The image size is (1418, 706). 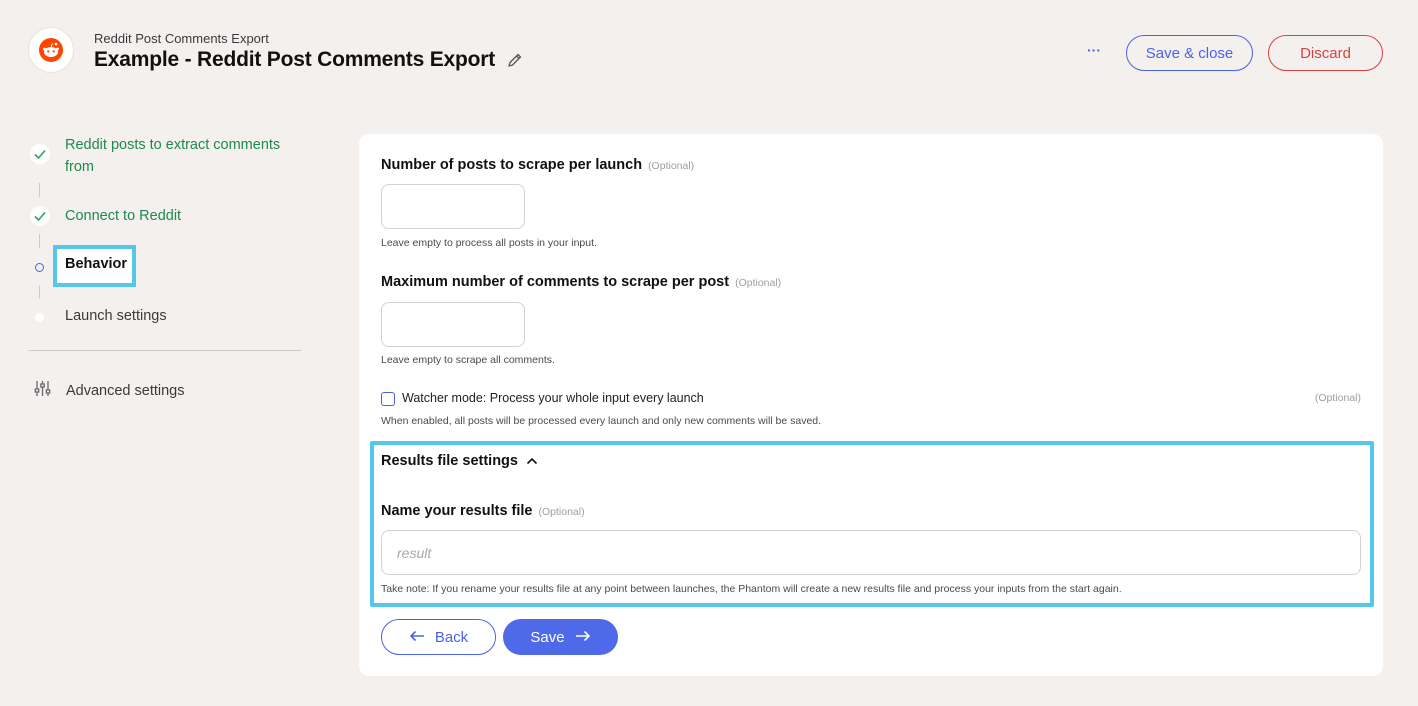 What do you see at coordinates (515, 60) in the screenshot?
I see `pencil-icon` at bounding box center [515, 60].